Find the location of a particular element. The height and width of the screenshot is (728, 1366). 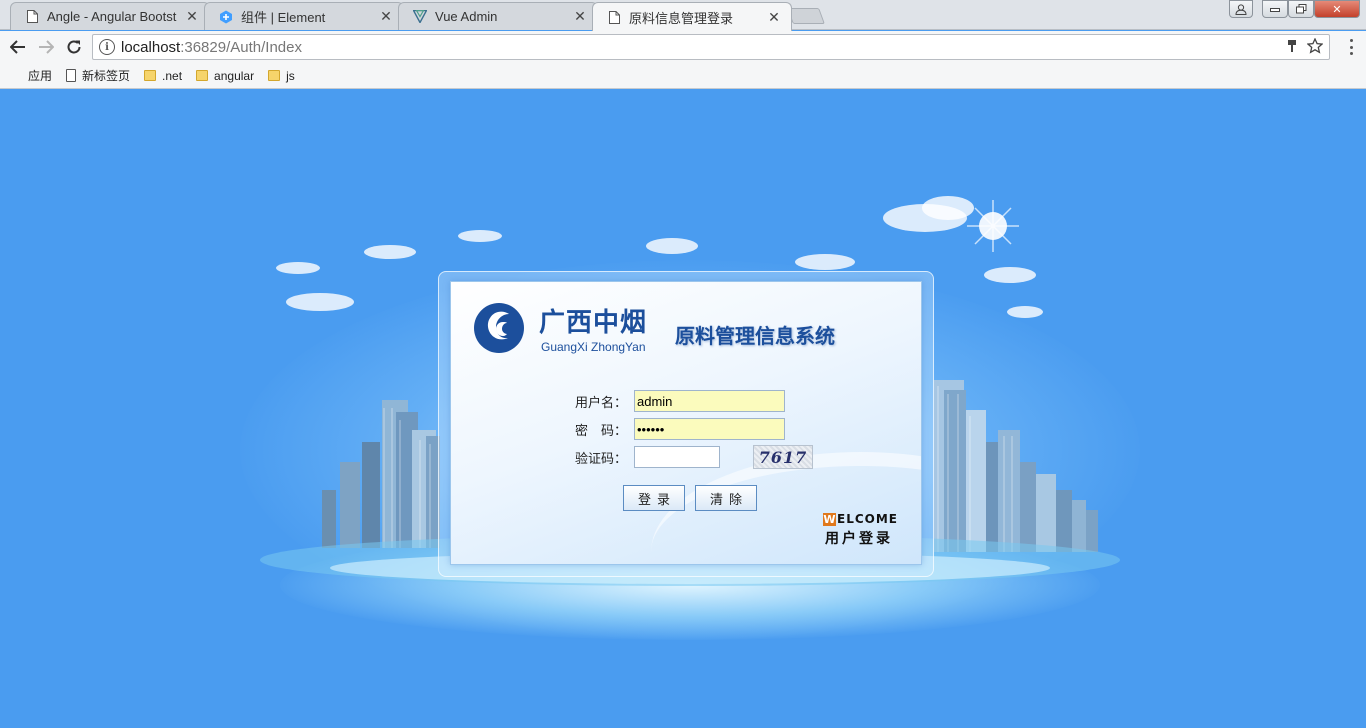

star-icon is located at coordinates (1315, 47).